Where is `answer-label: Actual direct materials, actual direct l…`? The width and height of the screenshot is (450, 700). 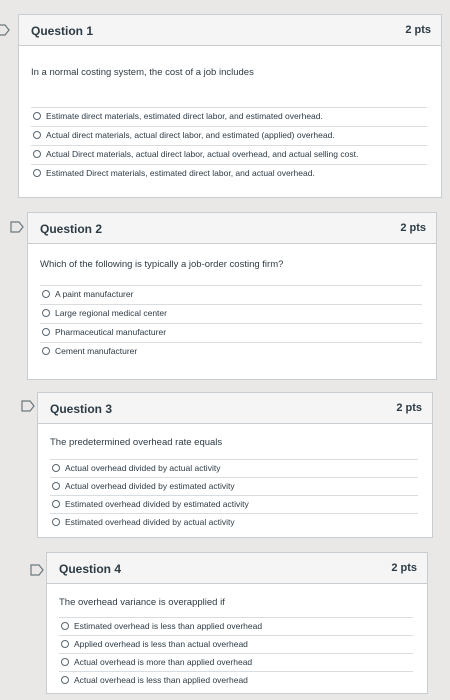 answer-label: Actual direct materials, actual direct l… is located at coordinates (190, 135).